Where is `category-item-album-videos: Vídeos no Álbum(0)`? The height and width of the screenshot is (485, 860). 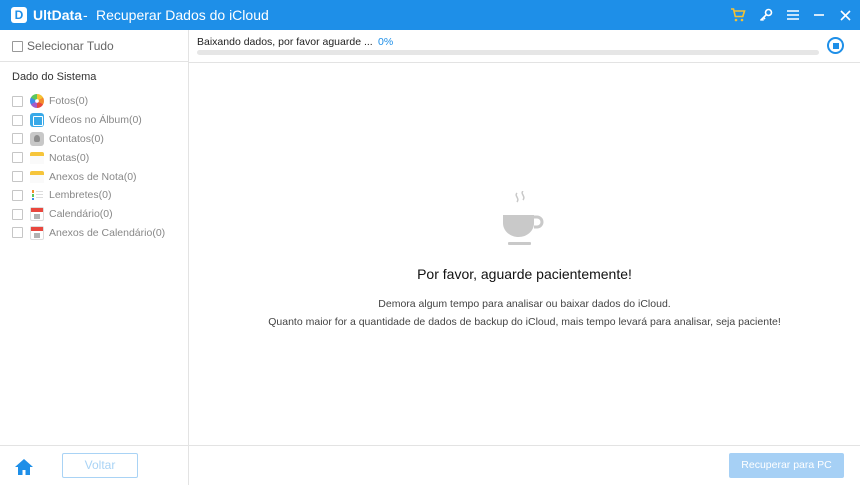 category-item-album-videos: Vídeos no Álbum(0) is located at coordinates (99, 120).